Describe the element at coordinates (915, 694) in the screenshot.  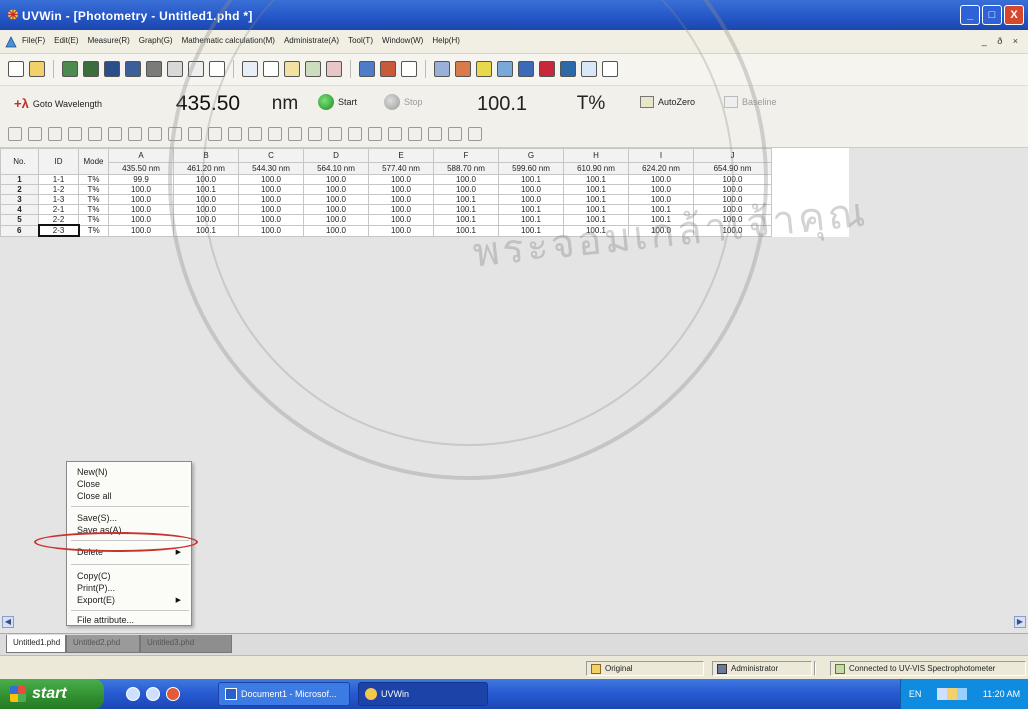
I see `language-indicator: EN` at that location.